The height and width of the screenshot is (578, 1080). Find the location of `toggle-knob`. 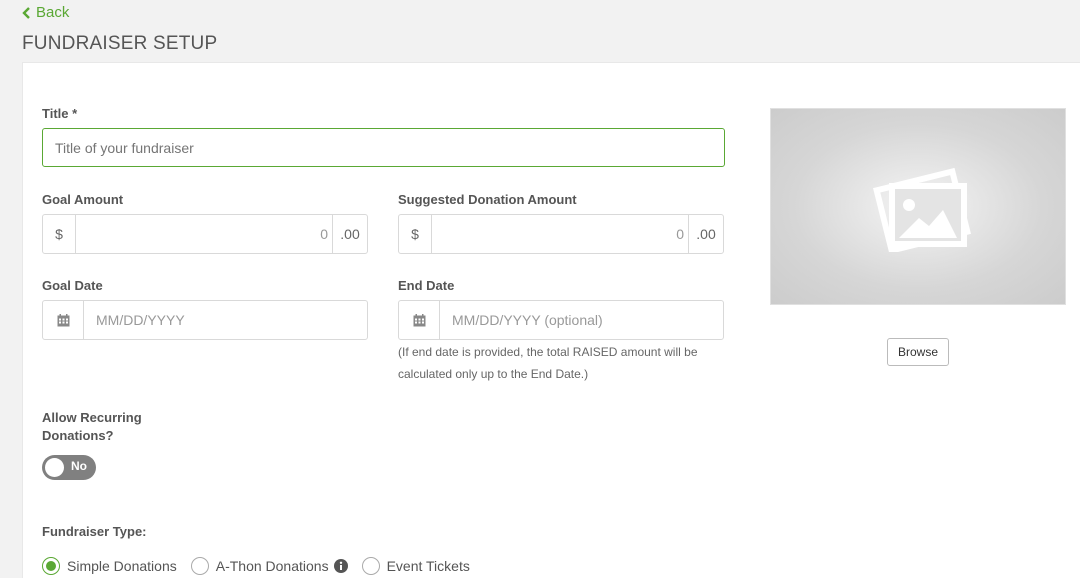

toggle-knob is located at coordinates (54, 467).